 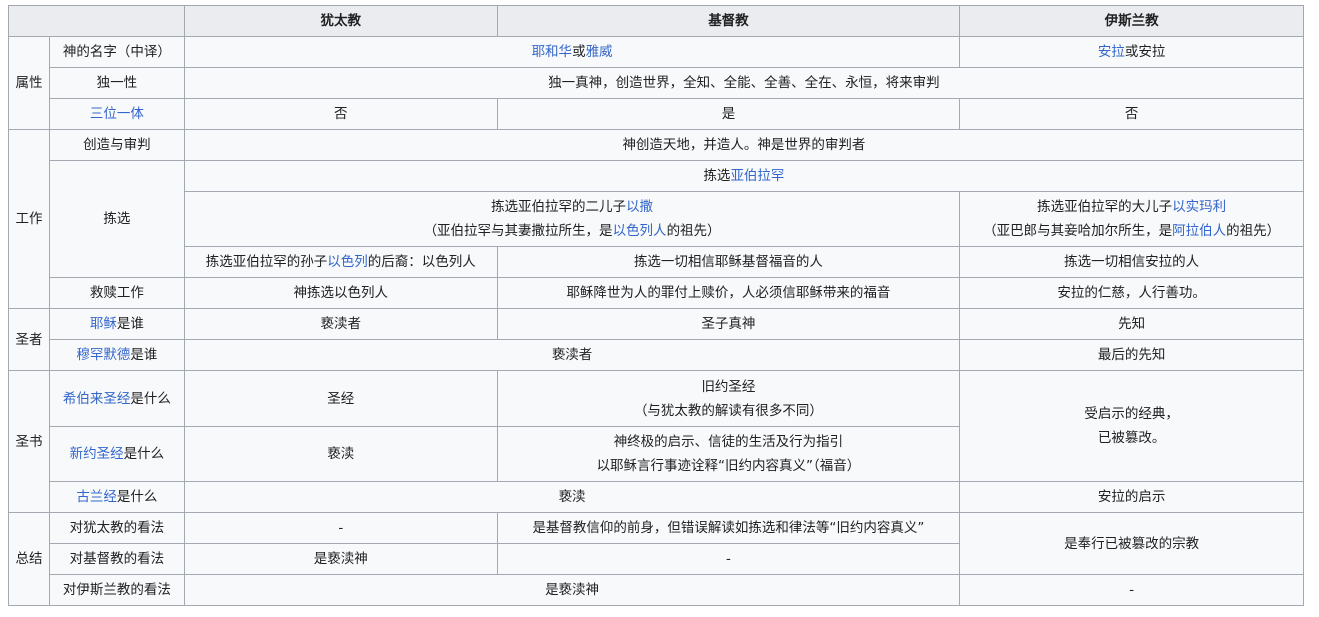 I want to click on cell-election-ishmael: 拣选亚伯拉罕的大儿子以实玛利 （亚巴郎与其妾哈加尔所生，是阿拉伯人的祖先）, so click(x=1131, y=219).